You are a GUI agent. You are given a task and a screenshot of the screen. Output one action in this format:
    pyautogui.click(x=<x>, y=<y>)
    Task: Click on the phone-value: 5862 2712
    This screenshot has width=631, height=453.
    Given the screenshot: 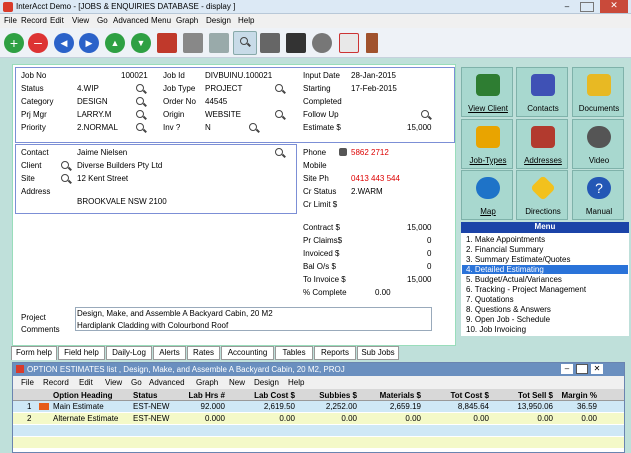 What is the action you would take?
    pyautogui.click(x=370, y=152)
    